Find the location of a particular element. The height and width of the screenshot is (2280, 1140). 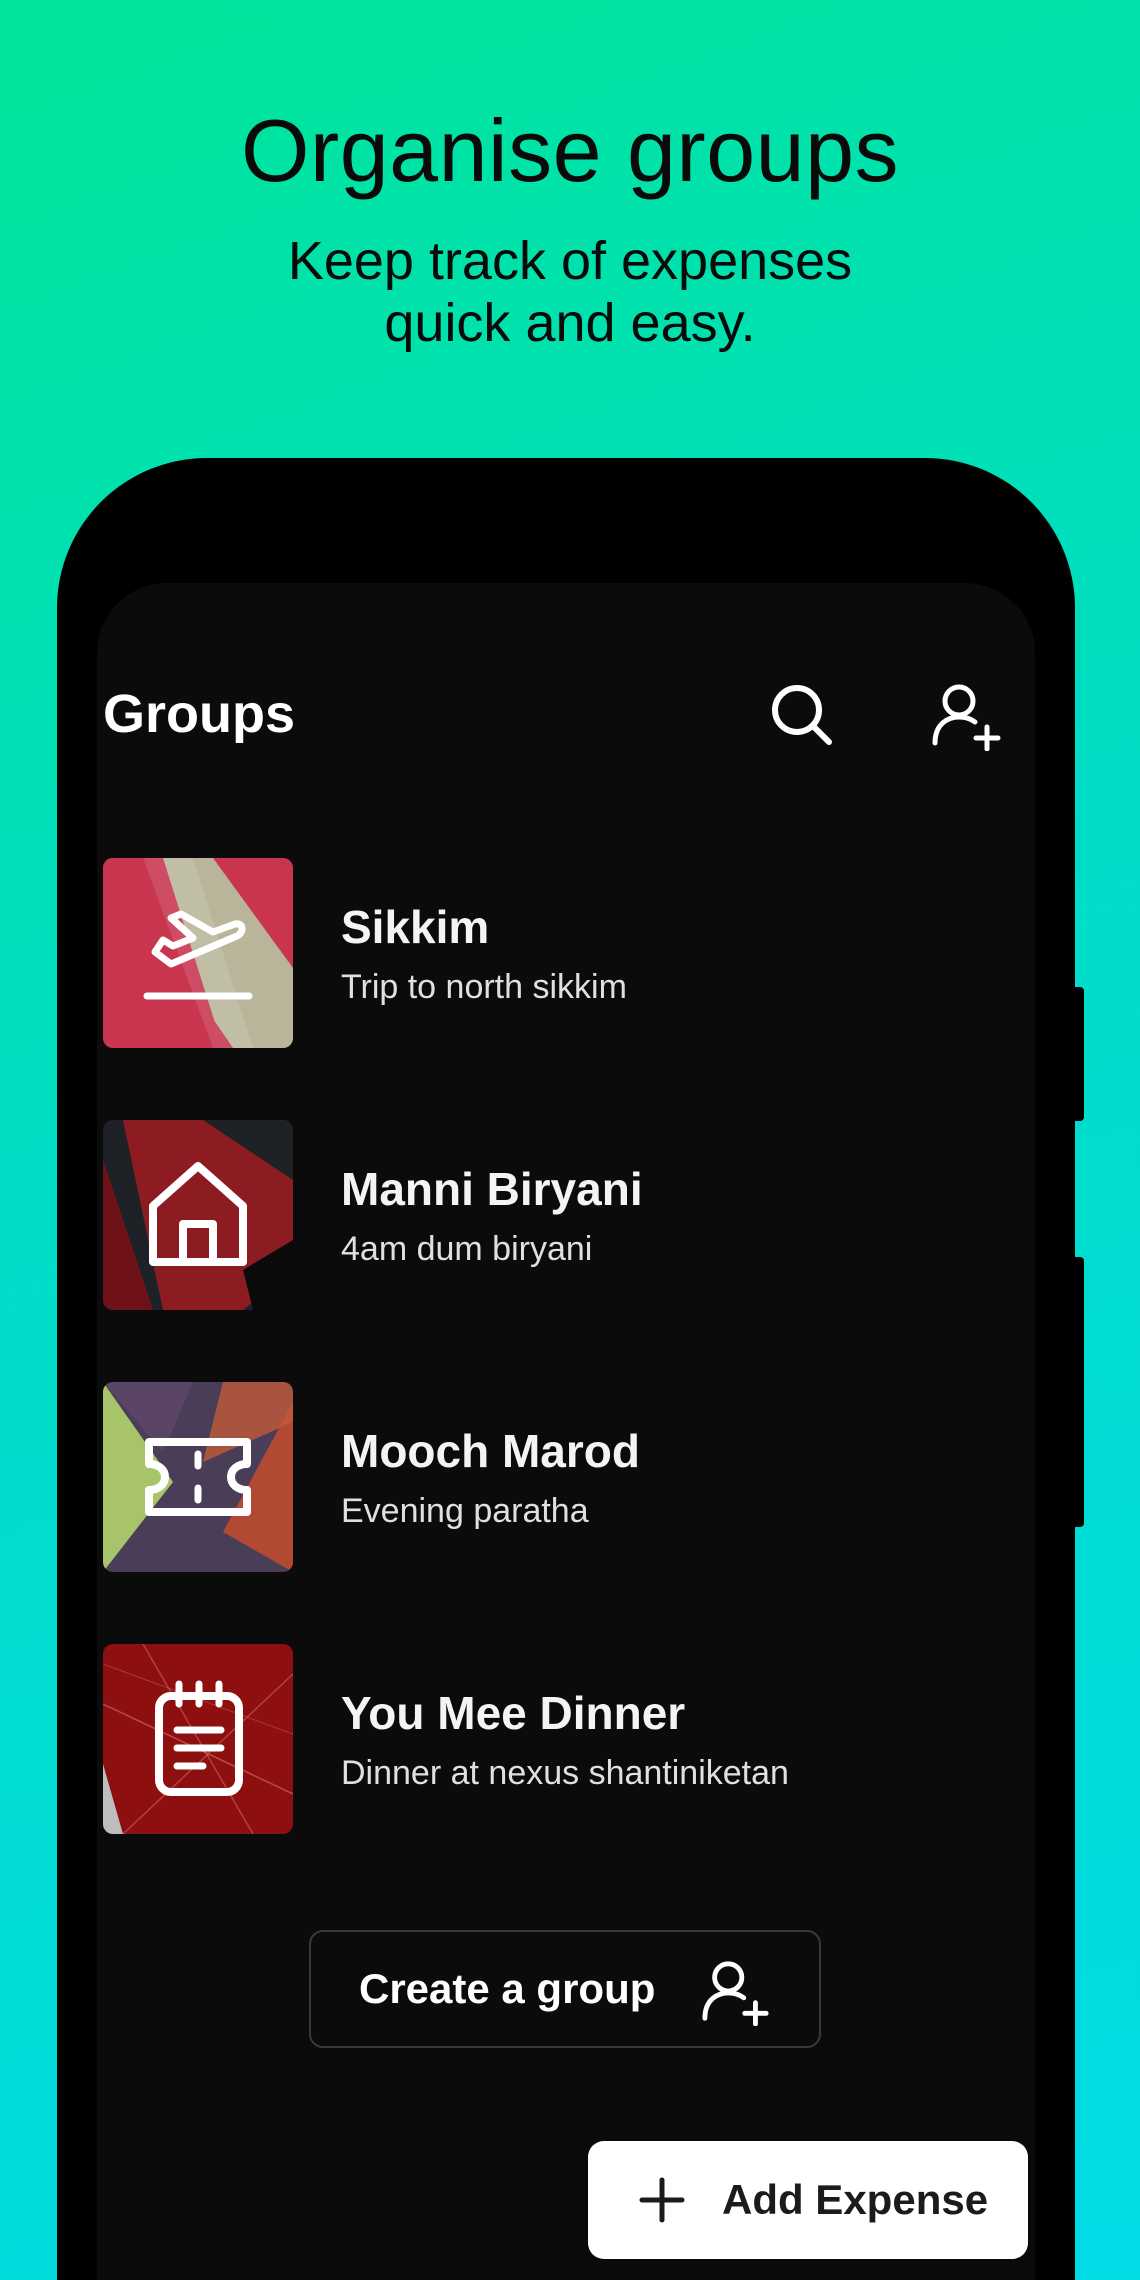

home-icon is located at coordinates (198, 1214).